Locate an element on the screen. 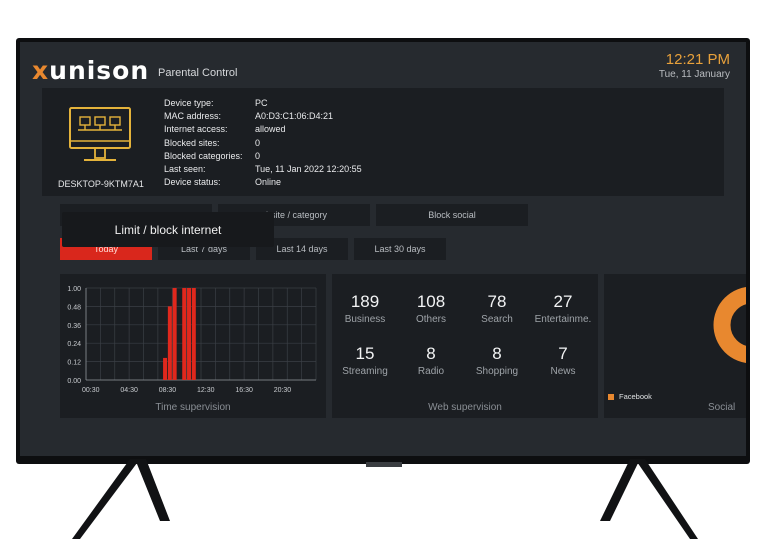 This screenshot has height=559, width=768. chart-y-tick-label: 0.00 is located at coordinates (74, 381).